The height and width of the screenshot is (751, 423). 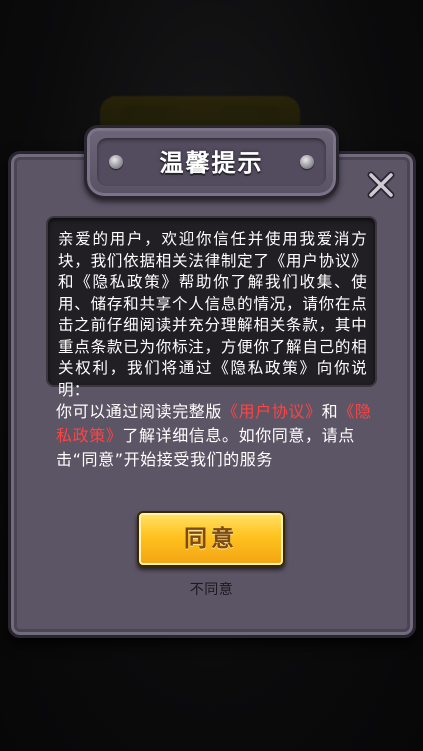 I want to click on detail-and: 和, so click(x=330, y=411).